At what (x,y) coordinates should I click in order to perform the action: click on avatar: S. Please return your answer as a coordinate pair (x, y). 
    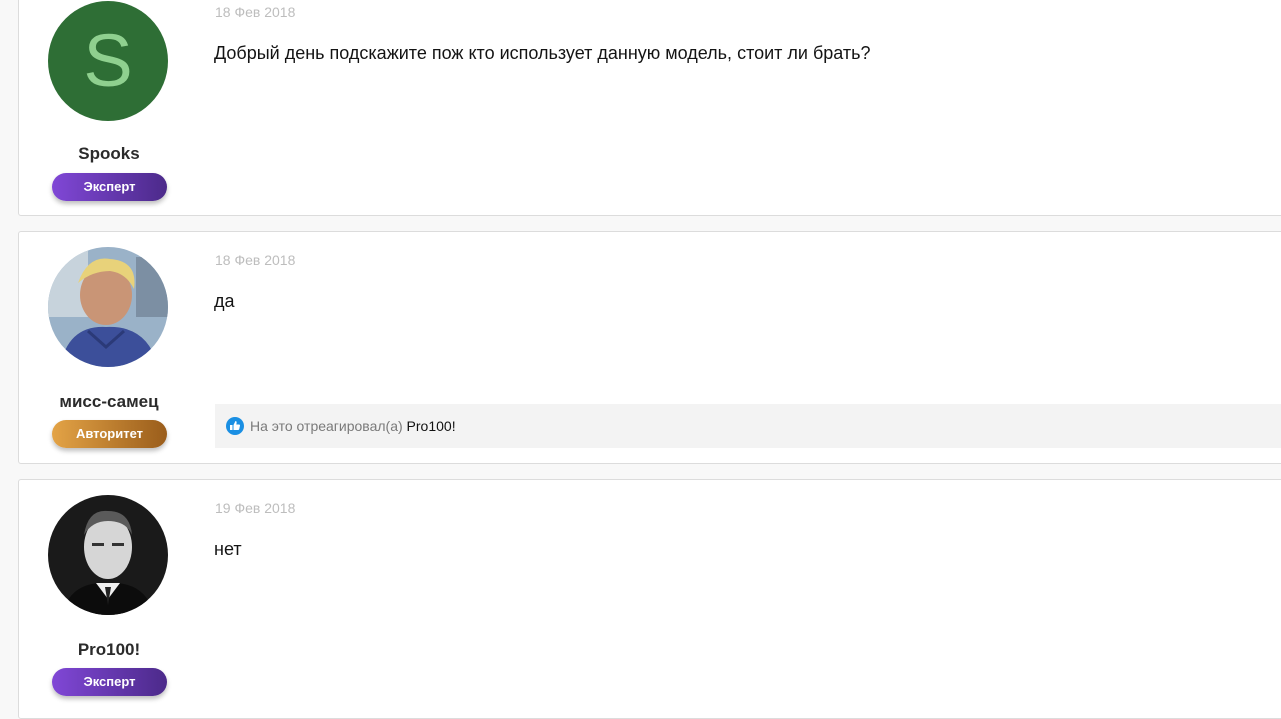
    Looking at the image, I should click on (108, 61).